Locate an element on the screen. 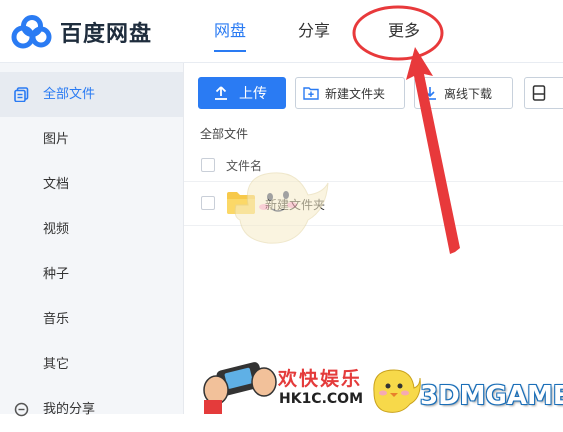 The width and height of the screenshot is (563, 432). sidebar-item-music: 音乐 is located at coordinates (91, 319).